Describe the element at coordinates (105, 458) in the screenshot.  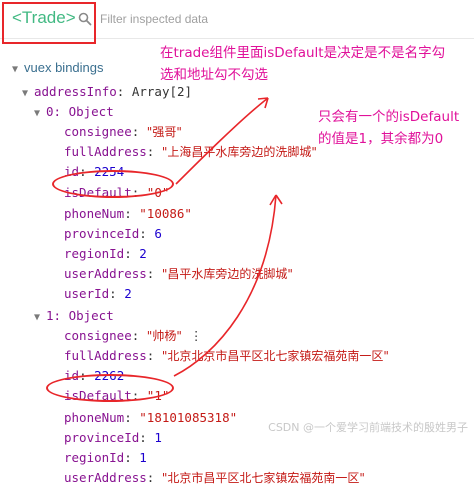
I see `prop-regionid: regionId: 1` at that location.